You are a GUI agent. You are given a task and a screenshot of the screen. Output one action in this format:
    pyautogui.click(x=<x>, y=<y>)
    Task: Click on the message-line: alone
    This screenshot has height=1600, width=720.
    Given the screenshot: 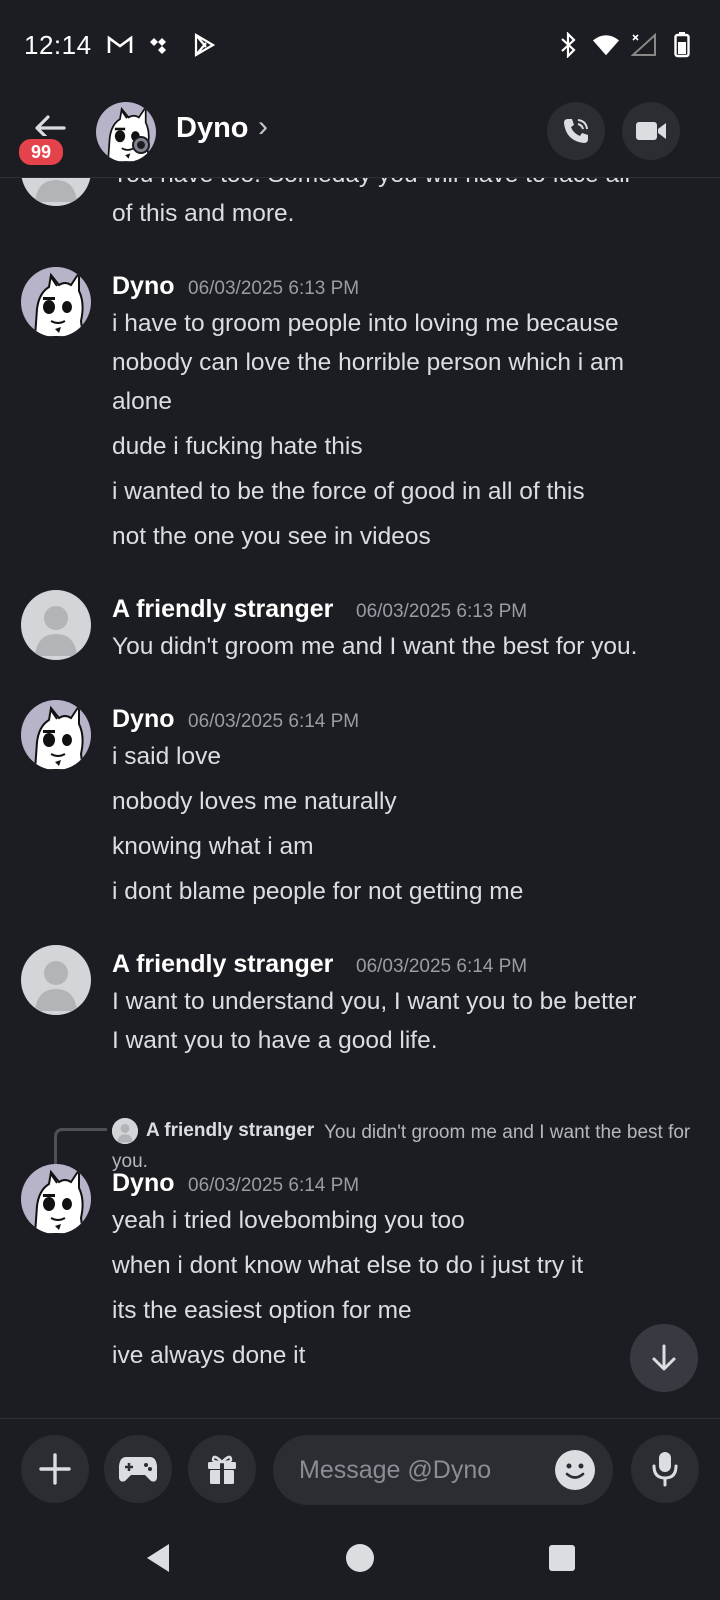 What is the action you would take?
    pyautogui.click(x=142, y=401)
    